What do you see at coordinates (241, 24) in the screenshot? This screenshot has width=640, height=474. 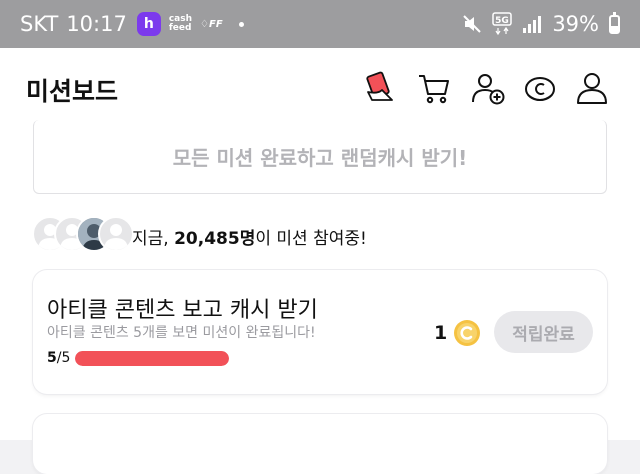 I see `notification-dot-icon` at bounding box center [241, 24].